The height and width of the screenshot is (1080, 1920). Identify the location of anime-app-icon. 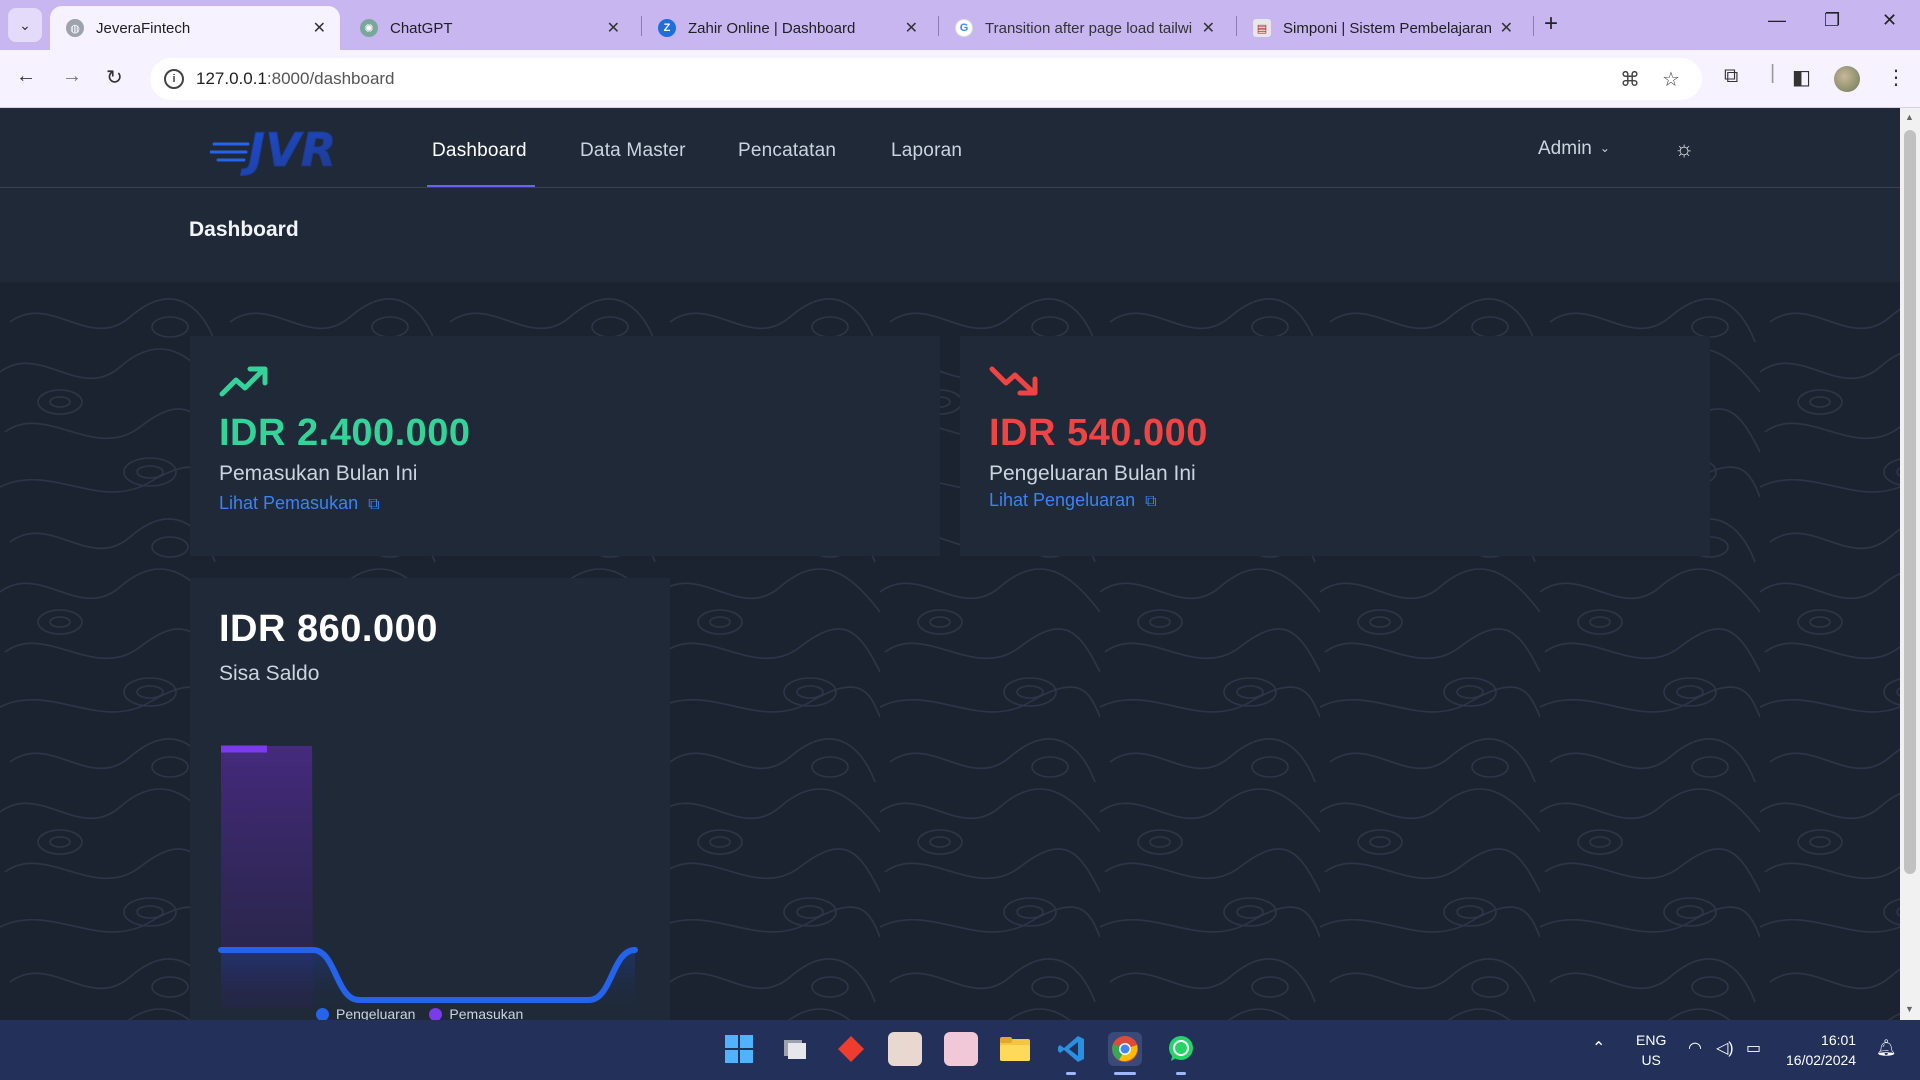
(905, 1049).